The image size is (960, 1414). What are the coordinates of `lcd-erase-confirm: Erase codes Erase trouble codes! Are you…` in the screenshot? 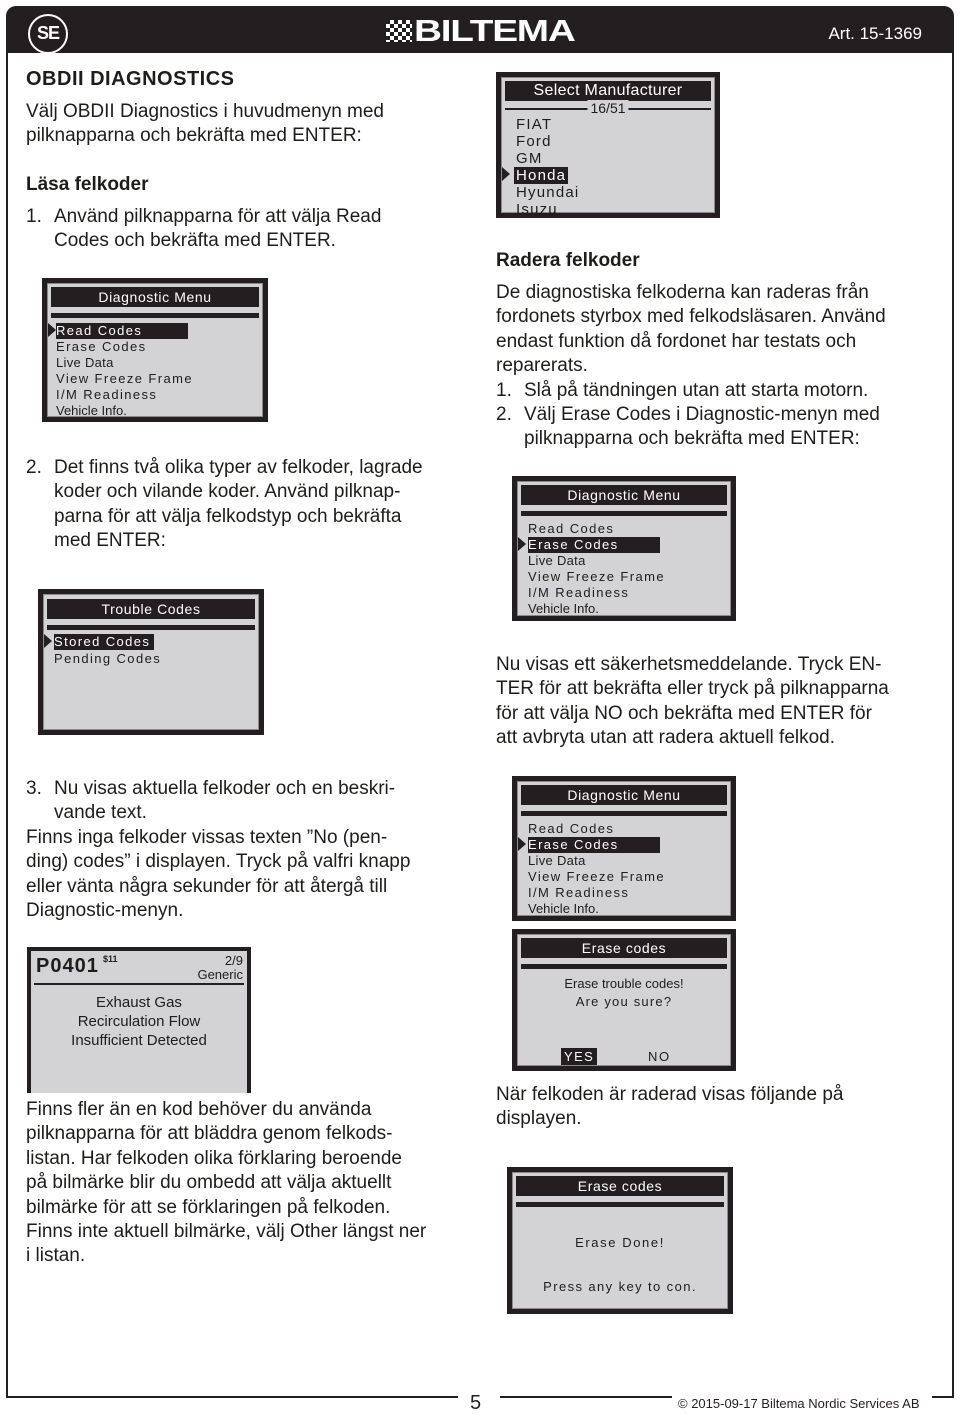 It's located at (624, 1000).